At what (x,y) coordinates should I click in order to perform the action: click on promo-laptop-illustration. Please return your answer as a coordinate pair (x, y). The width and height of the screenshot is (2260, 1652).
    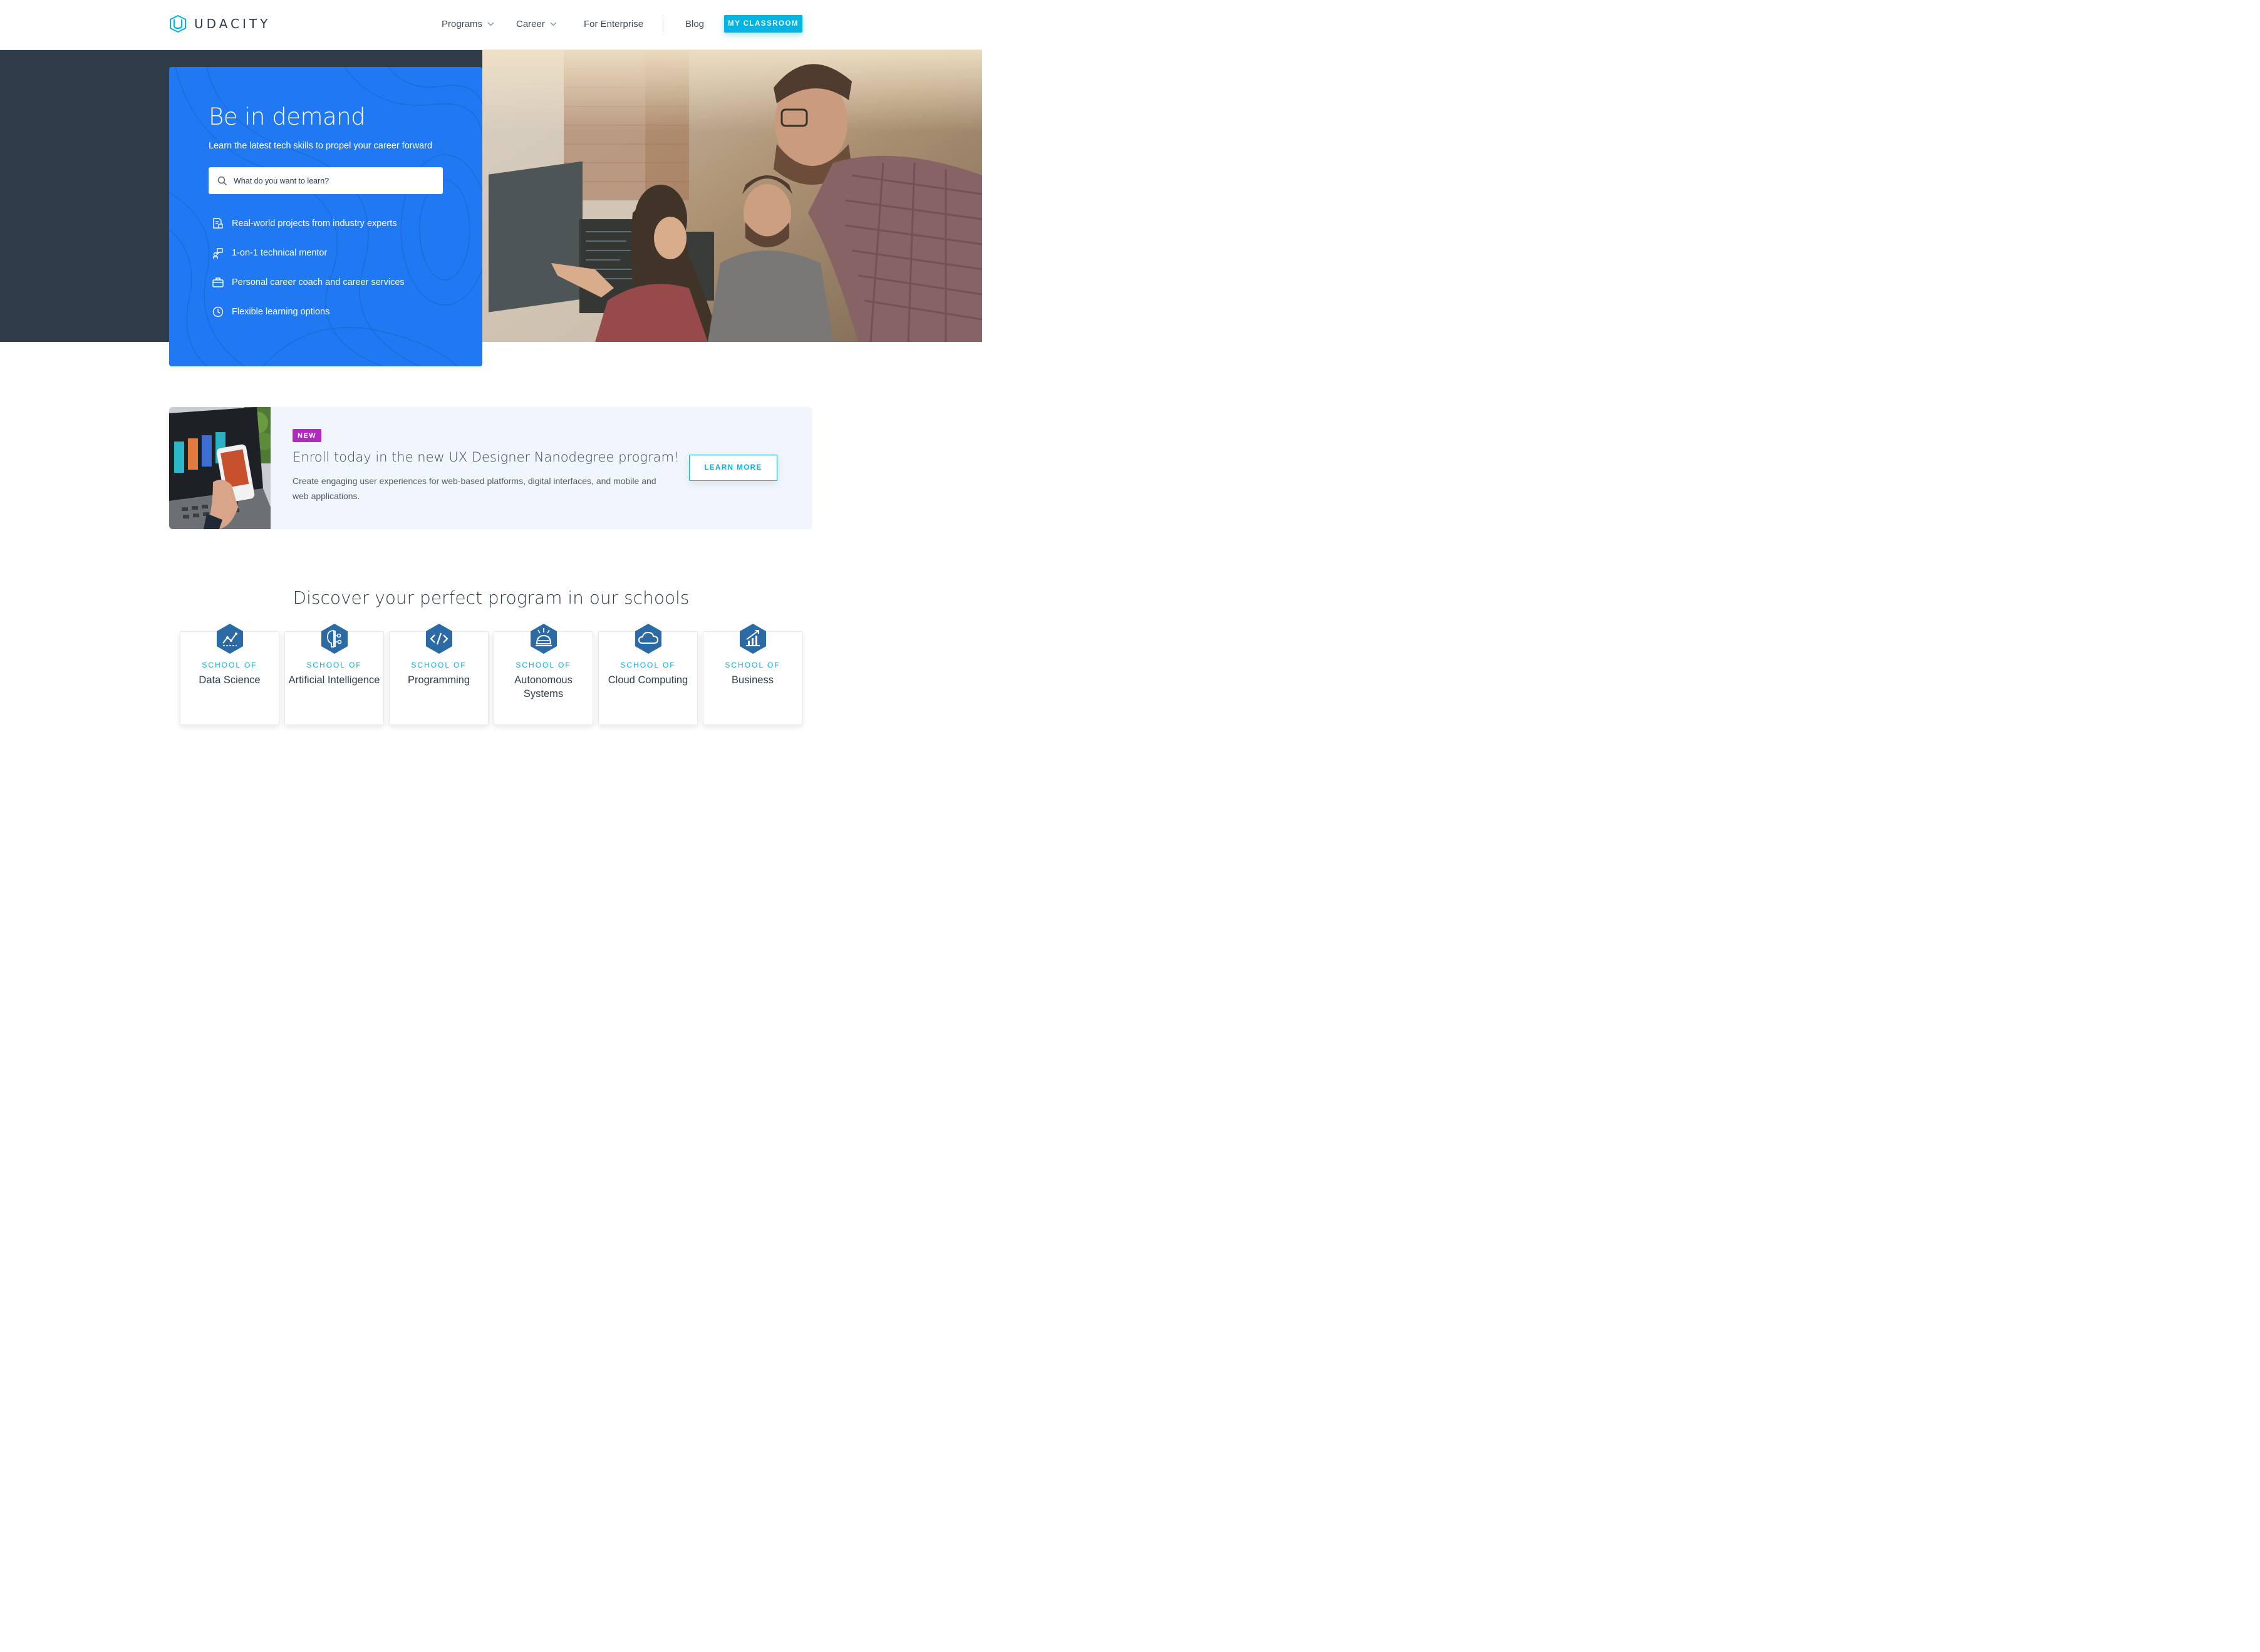
    Looking at the image, I should click on (220, 468).